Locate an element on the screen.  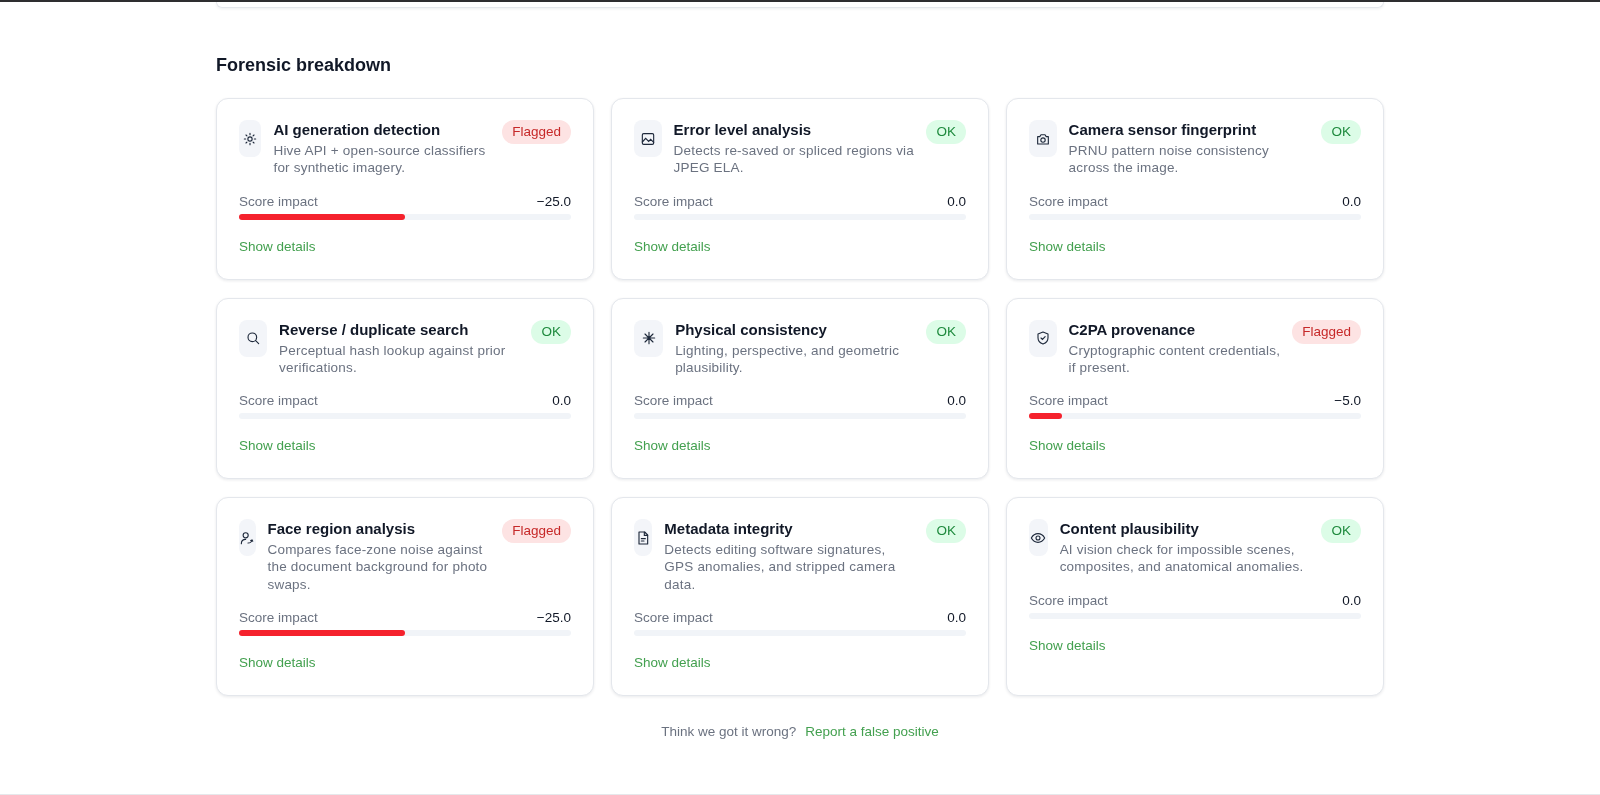
score-value: −5.0 is located at coordinates (1347, 401).